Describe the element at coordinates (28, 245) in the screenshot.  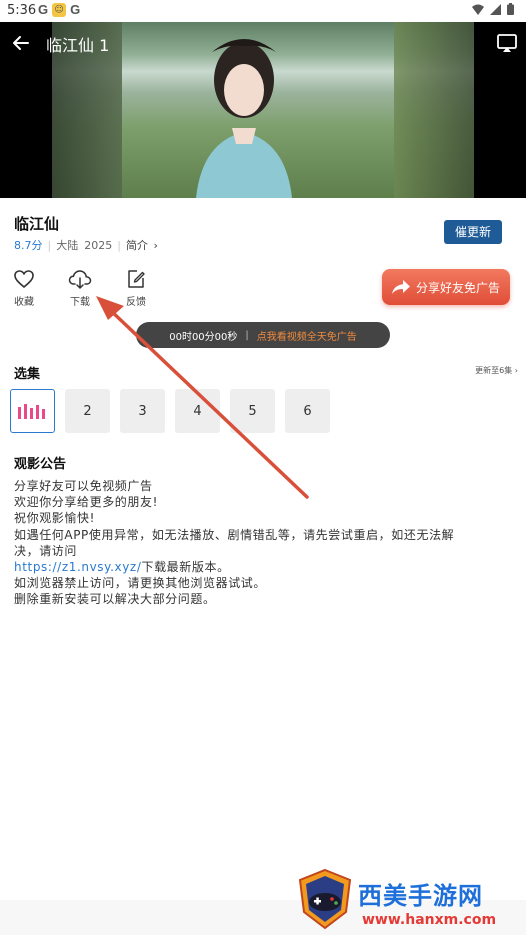
I see `rating: 8.7分` at that location.